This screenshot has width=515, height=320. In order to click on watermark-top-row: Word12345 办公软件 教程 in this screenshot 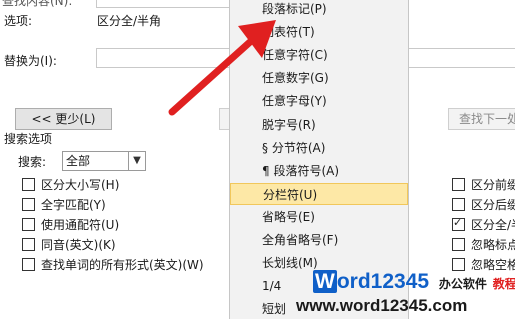, I will do `click(414, 282)`.